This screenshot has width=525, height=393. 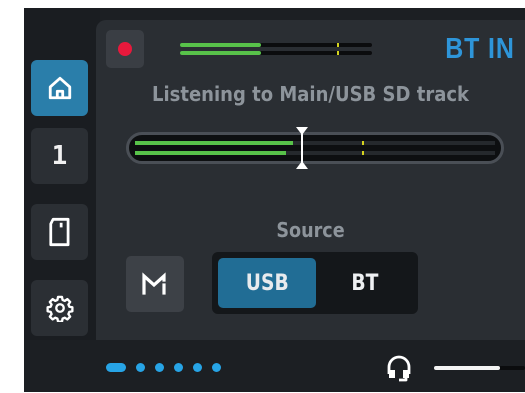 I want to click on mode-button, so click(x=155, y=284).